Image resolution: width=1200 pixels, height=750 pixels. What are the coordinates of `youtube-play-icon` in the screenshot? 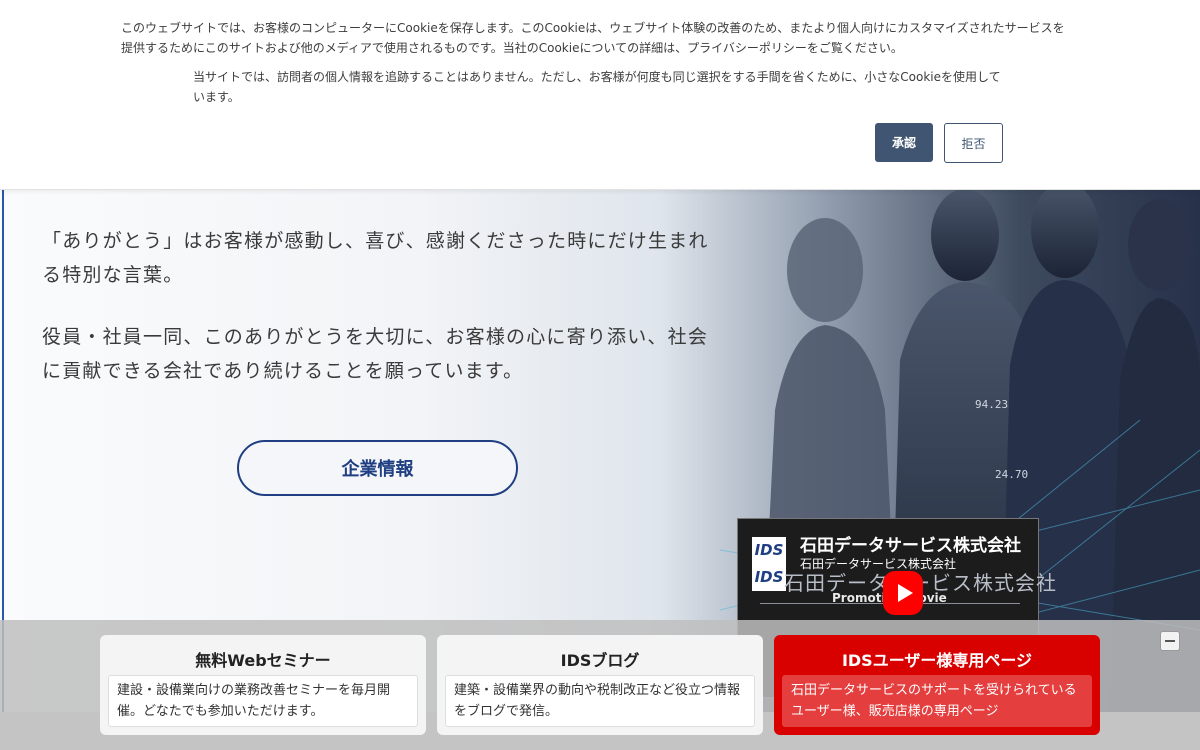 It's located at (903, 593).